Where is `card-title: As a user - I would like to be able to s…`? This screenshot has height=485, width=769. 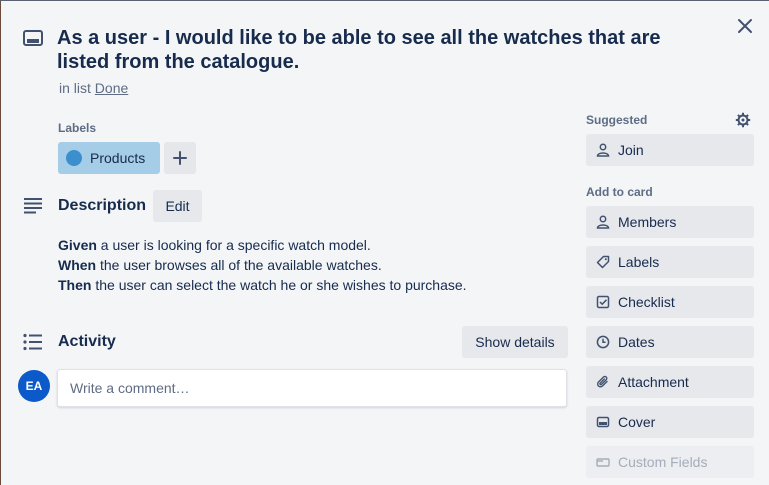
card-title: As a user - I would like to be able to s… is located at coordinates (377, 50).